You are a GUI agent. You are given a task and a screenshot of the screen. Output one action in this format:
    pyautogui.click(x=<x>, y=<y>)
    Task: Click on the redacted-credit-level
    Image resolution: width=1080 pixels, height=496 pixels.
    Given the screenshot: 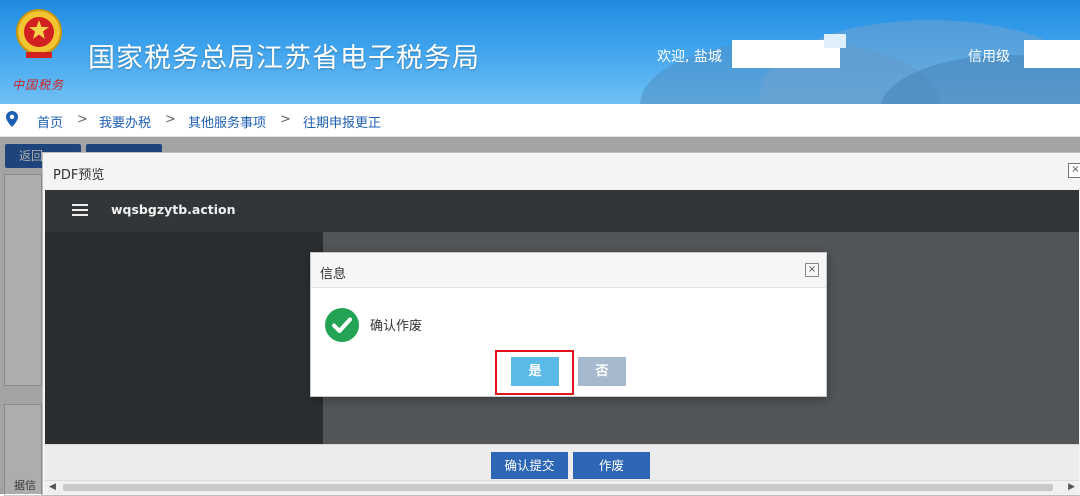 What is the action you would take?
    pyautogui.click(x=1052, y=54)
    